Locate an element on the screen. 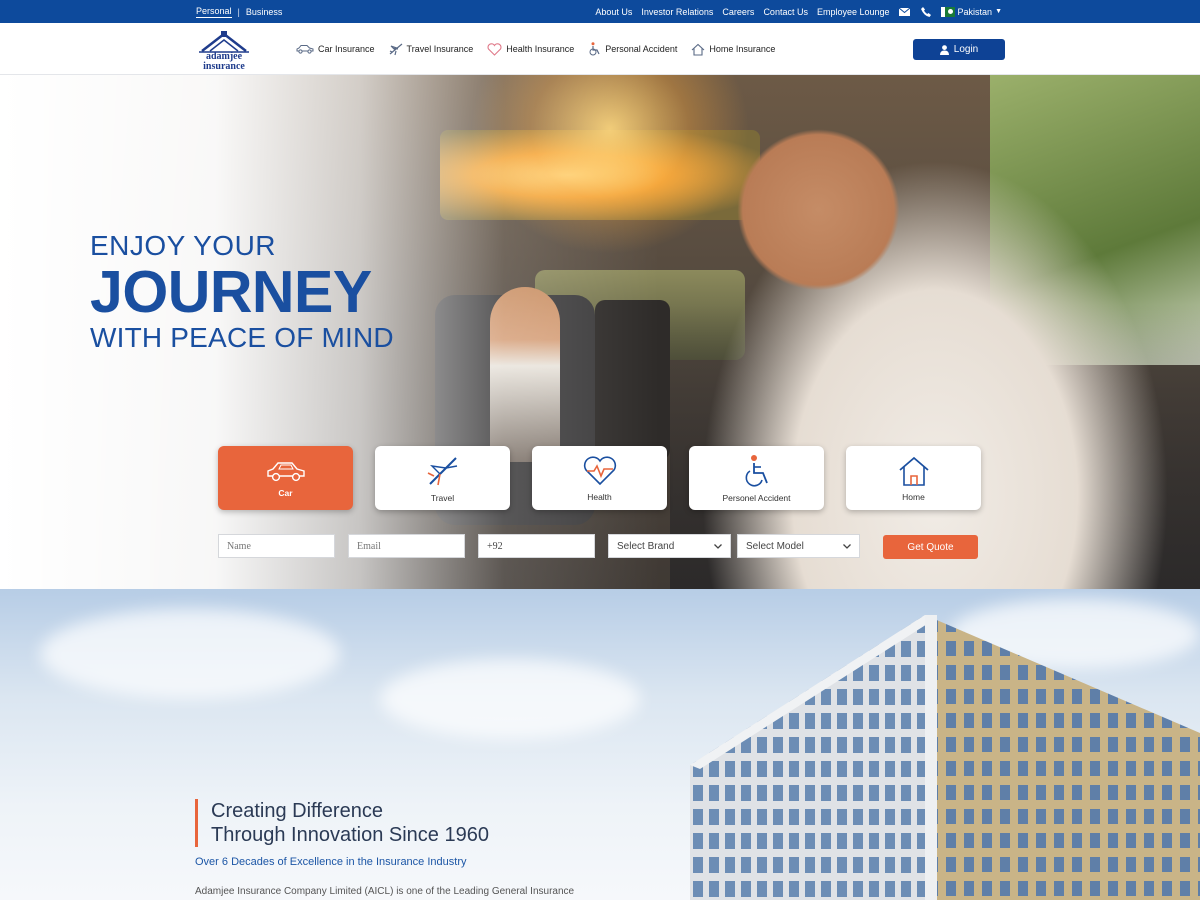 Image resolution: width=1200 pixels, height=900 pixels. product-cards: Car Travel Health Personel Accident Home is located at coordinates (599, 478).